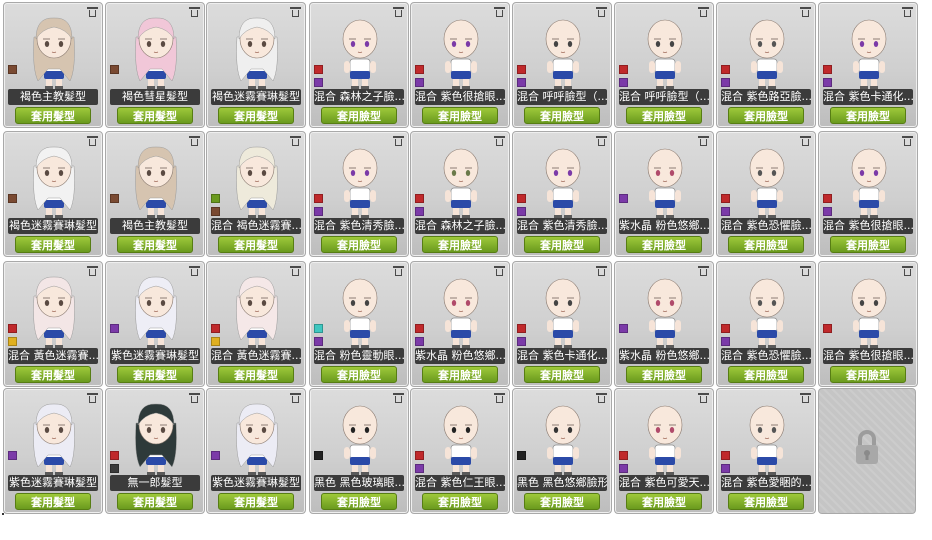 The width and height of the screenshot is (932, 540). I want to click on item-slot: 褐色彗星髮型 套用髮型, so click(155, 65).